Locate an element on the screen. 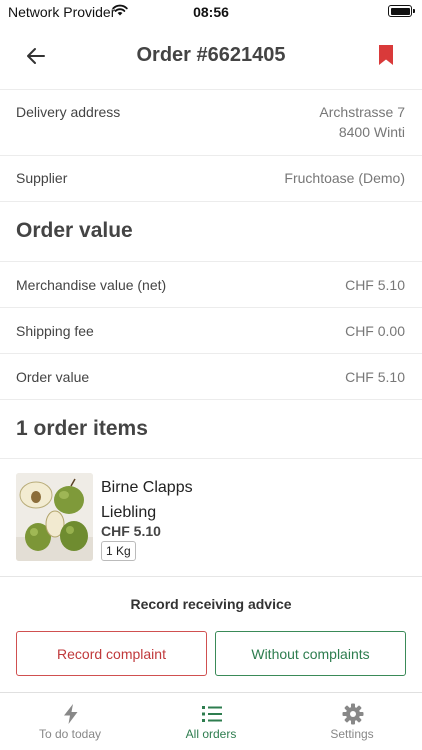 Image resolution: width=422 pixels, height=750 pixels. status-bar: Network Provider 08:56 is located at coordinates (211, 12).